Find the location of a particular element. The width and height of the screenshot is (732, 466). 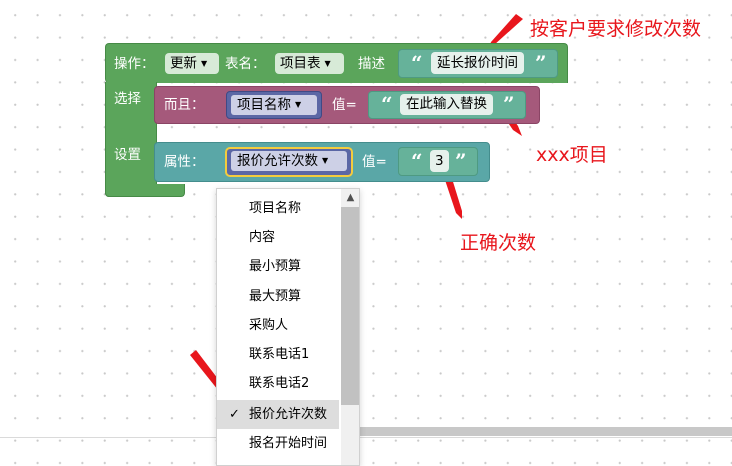

menu-item: 最小预算 is located at coordinates (278, 266).